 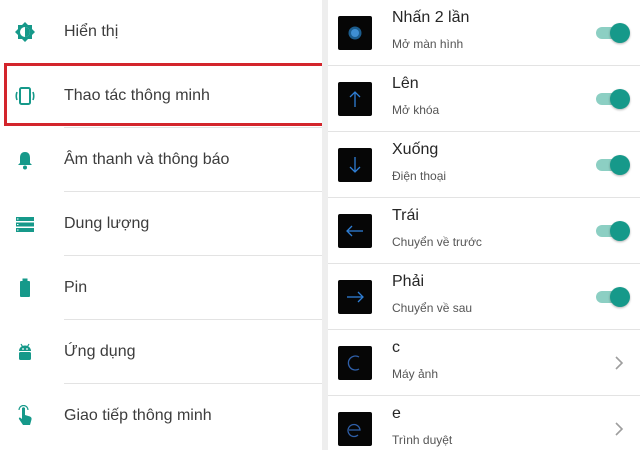 What do you see at coordinates (161, 32) in the screenshot?
I see `menu-item-display: Hiển thị` at bounding box center [161, 32].